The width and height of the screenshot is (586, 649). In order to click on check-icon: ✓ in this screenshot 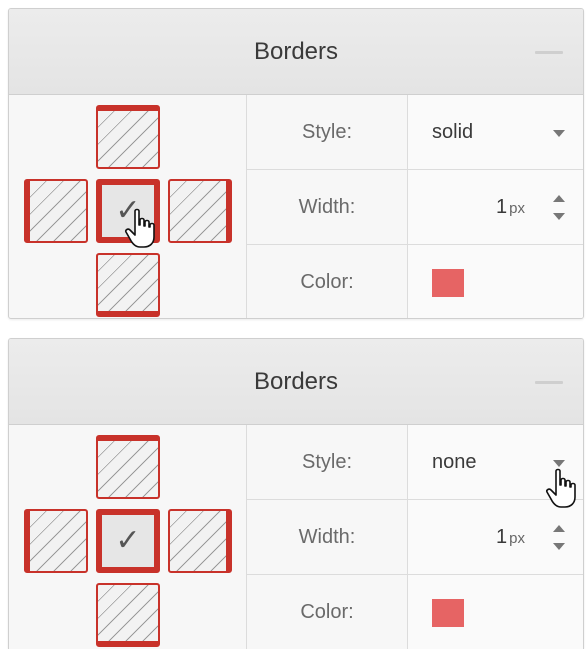, I will do `click(128, 540)`.